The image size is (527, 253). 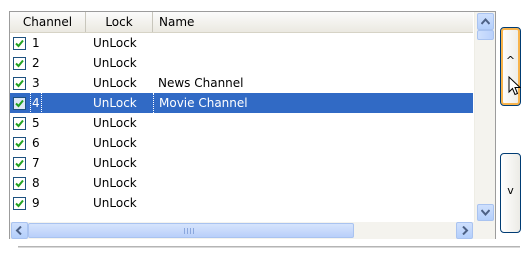 I want to click on list-item: 9 UnLock, so click(x=241, y=203).